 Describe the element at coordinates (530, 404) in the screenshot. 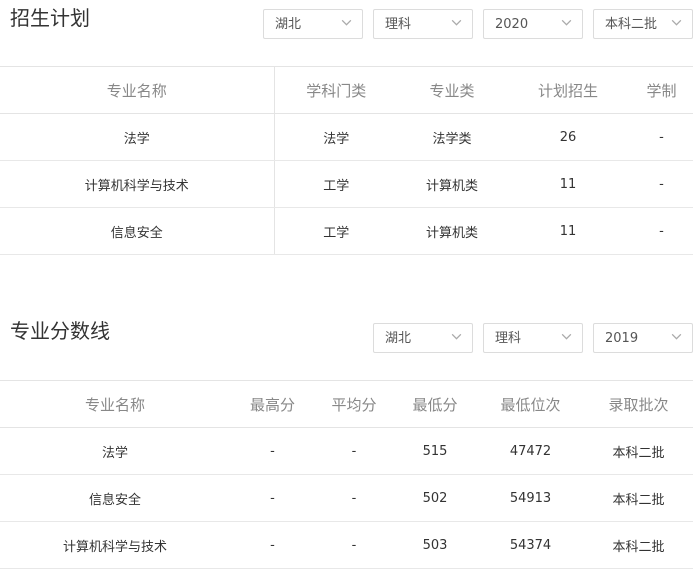

I see `scores-col-min-rank: 最低位次` at that location.